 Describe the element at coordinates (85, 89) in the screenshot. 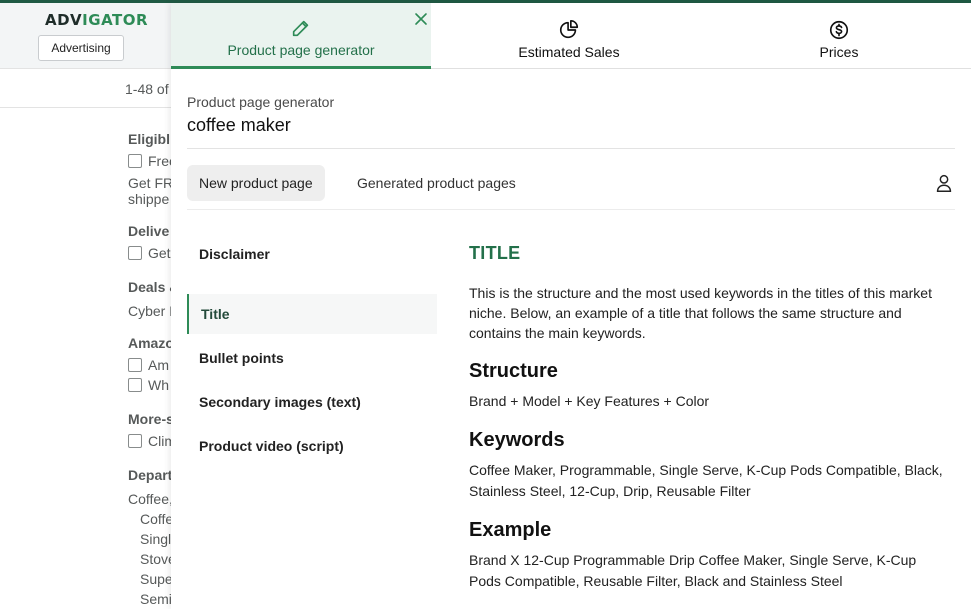

I see `results-bar: 1-48 of` at that location.